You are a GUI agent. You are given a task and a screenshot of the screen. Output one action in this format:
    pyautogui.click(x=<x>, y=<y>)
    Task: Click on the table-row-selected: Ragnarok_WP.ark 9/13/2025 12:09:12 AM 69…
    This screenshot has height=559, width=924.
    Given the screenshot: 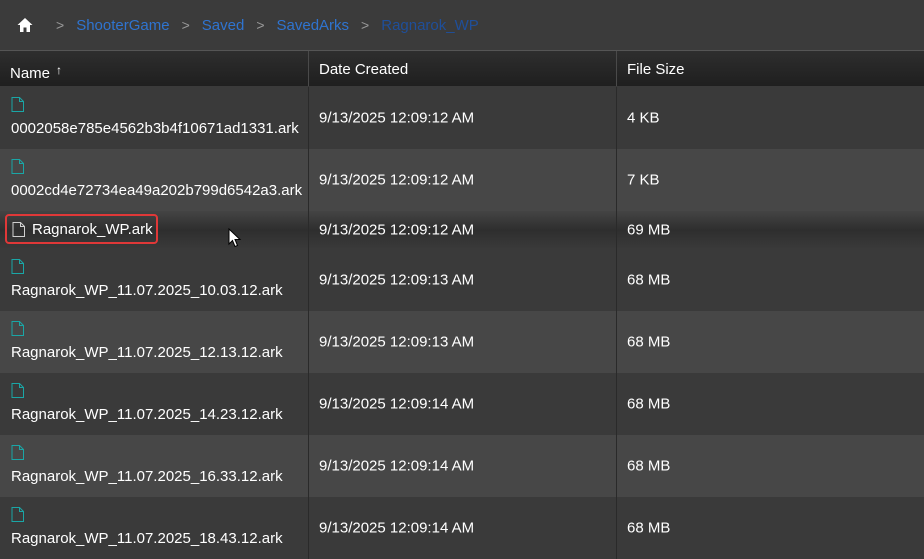 What is the action you would take?
    pyautogui.click(x=462, y=230)
    